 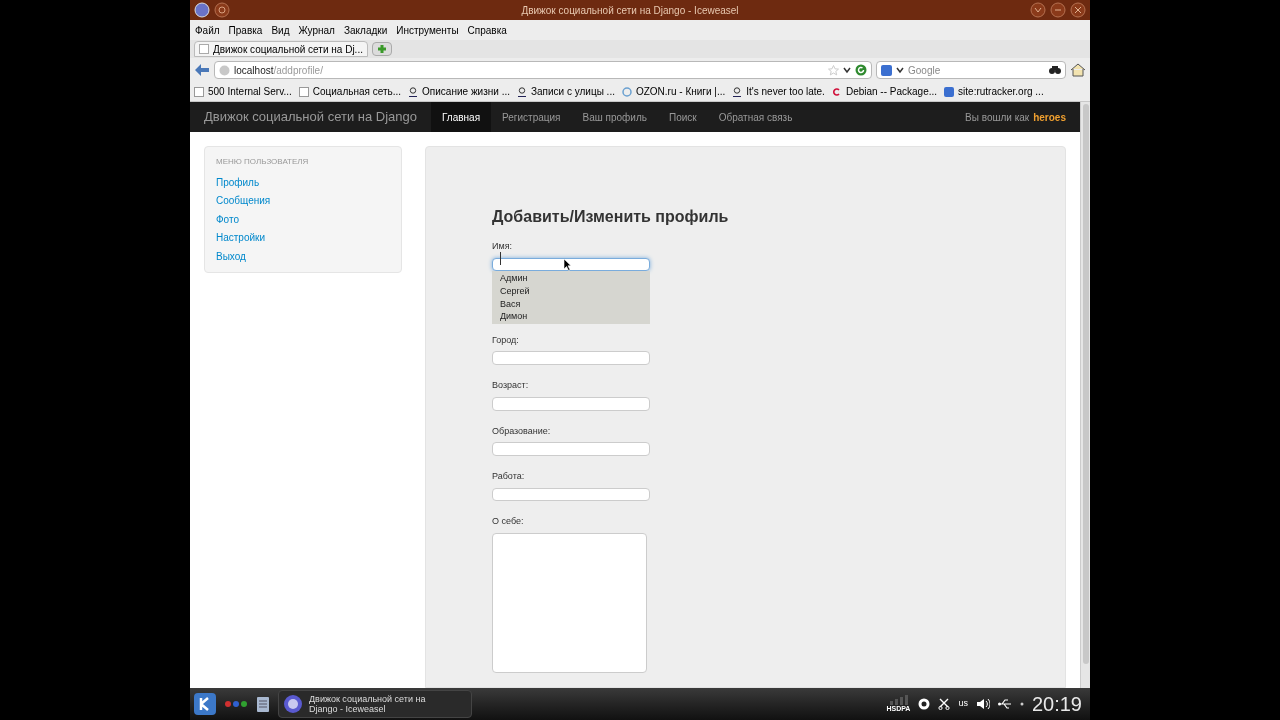 I want to click on menu-item: Журнал, so click(x=316, y=30).